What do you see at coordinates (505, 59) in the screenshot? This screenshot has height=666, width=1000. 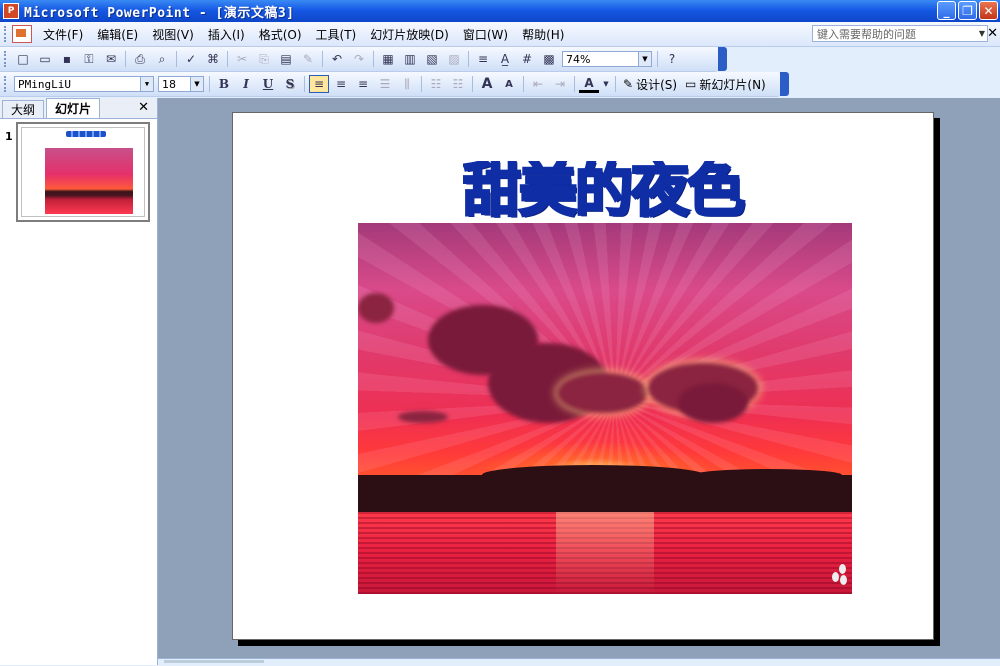 I see `show-formatting-icon: A̲` at bounding box center [505, 59].